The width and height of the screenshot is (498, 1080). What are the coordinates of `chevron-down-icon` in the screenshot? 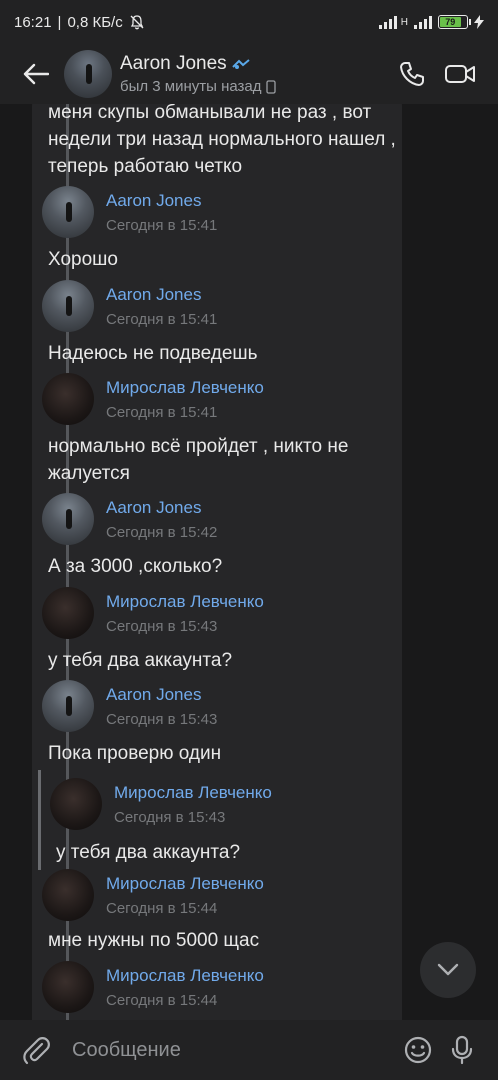 It's located at (448, 969).